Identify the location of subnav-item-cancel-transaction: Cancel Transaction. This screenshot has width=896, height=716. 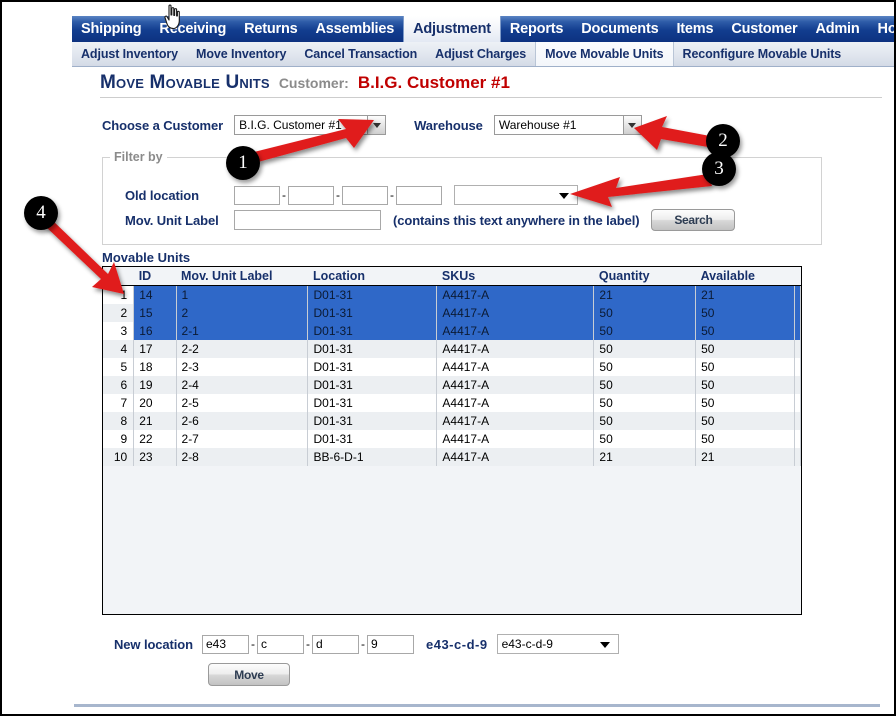
(360, 54).